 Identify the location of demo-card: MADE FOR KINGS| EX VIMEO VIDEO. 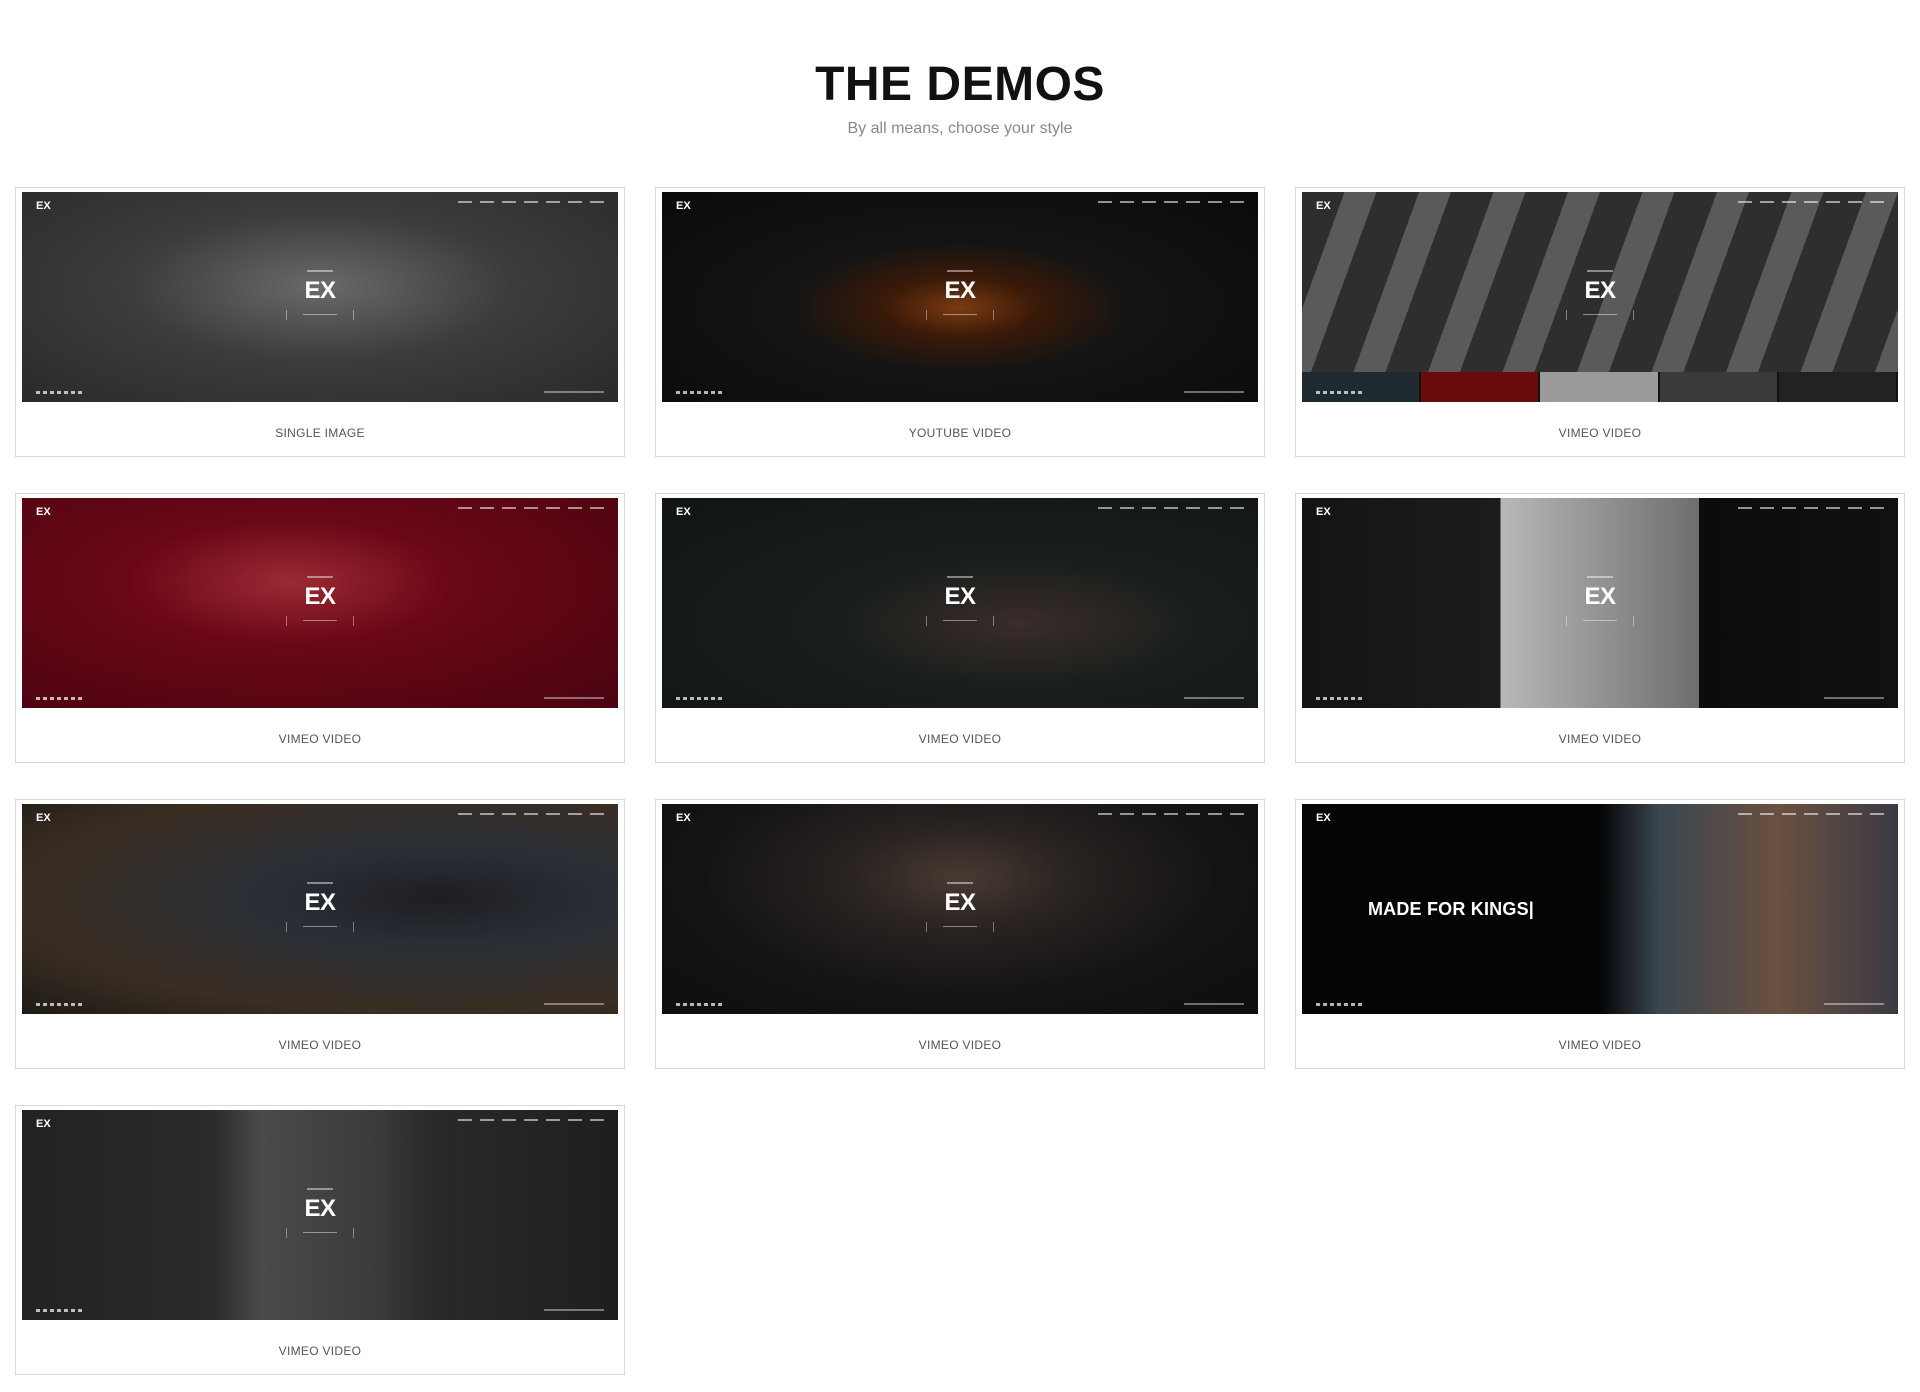
(1600, 934).